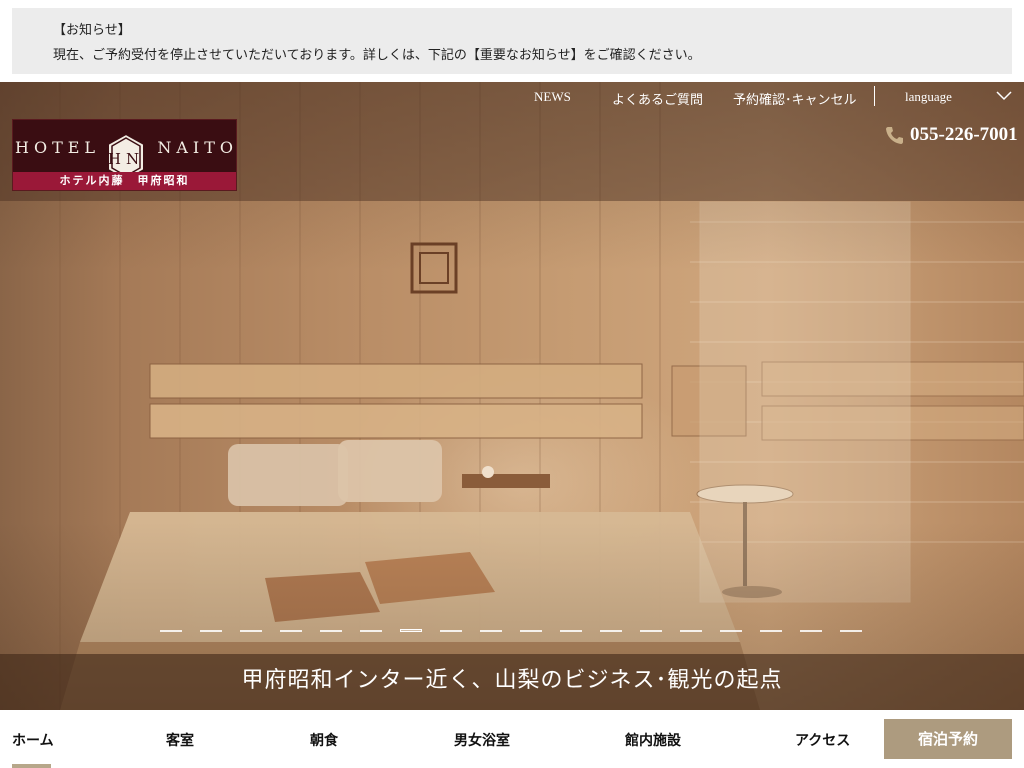 The width and height of the screenshot is (1024, 768). Describe the element at coordinates (894, 135) in the screenshot. I see `phone-icon` at that location.